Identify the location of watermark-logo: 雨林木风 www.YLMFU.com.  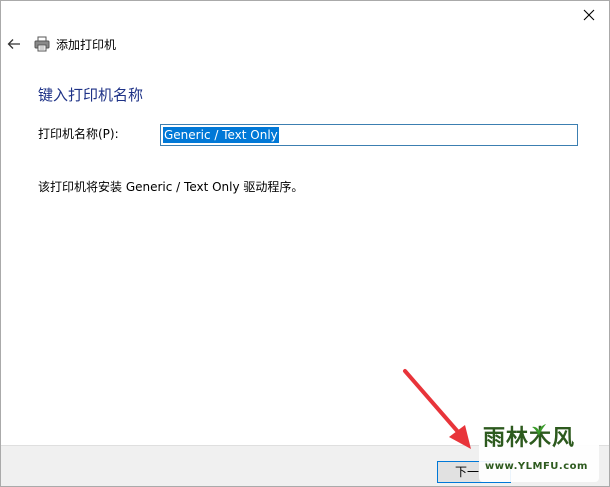
(539, 451).